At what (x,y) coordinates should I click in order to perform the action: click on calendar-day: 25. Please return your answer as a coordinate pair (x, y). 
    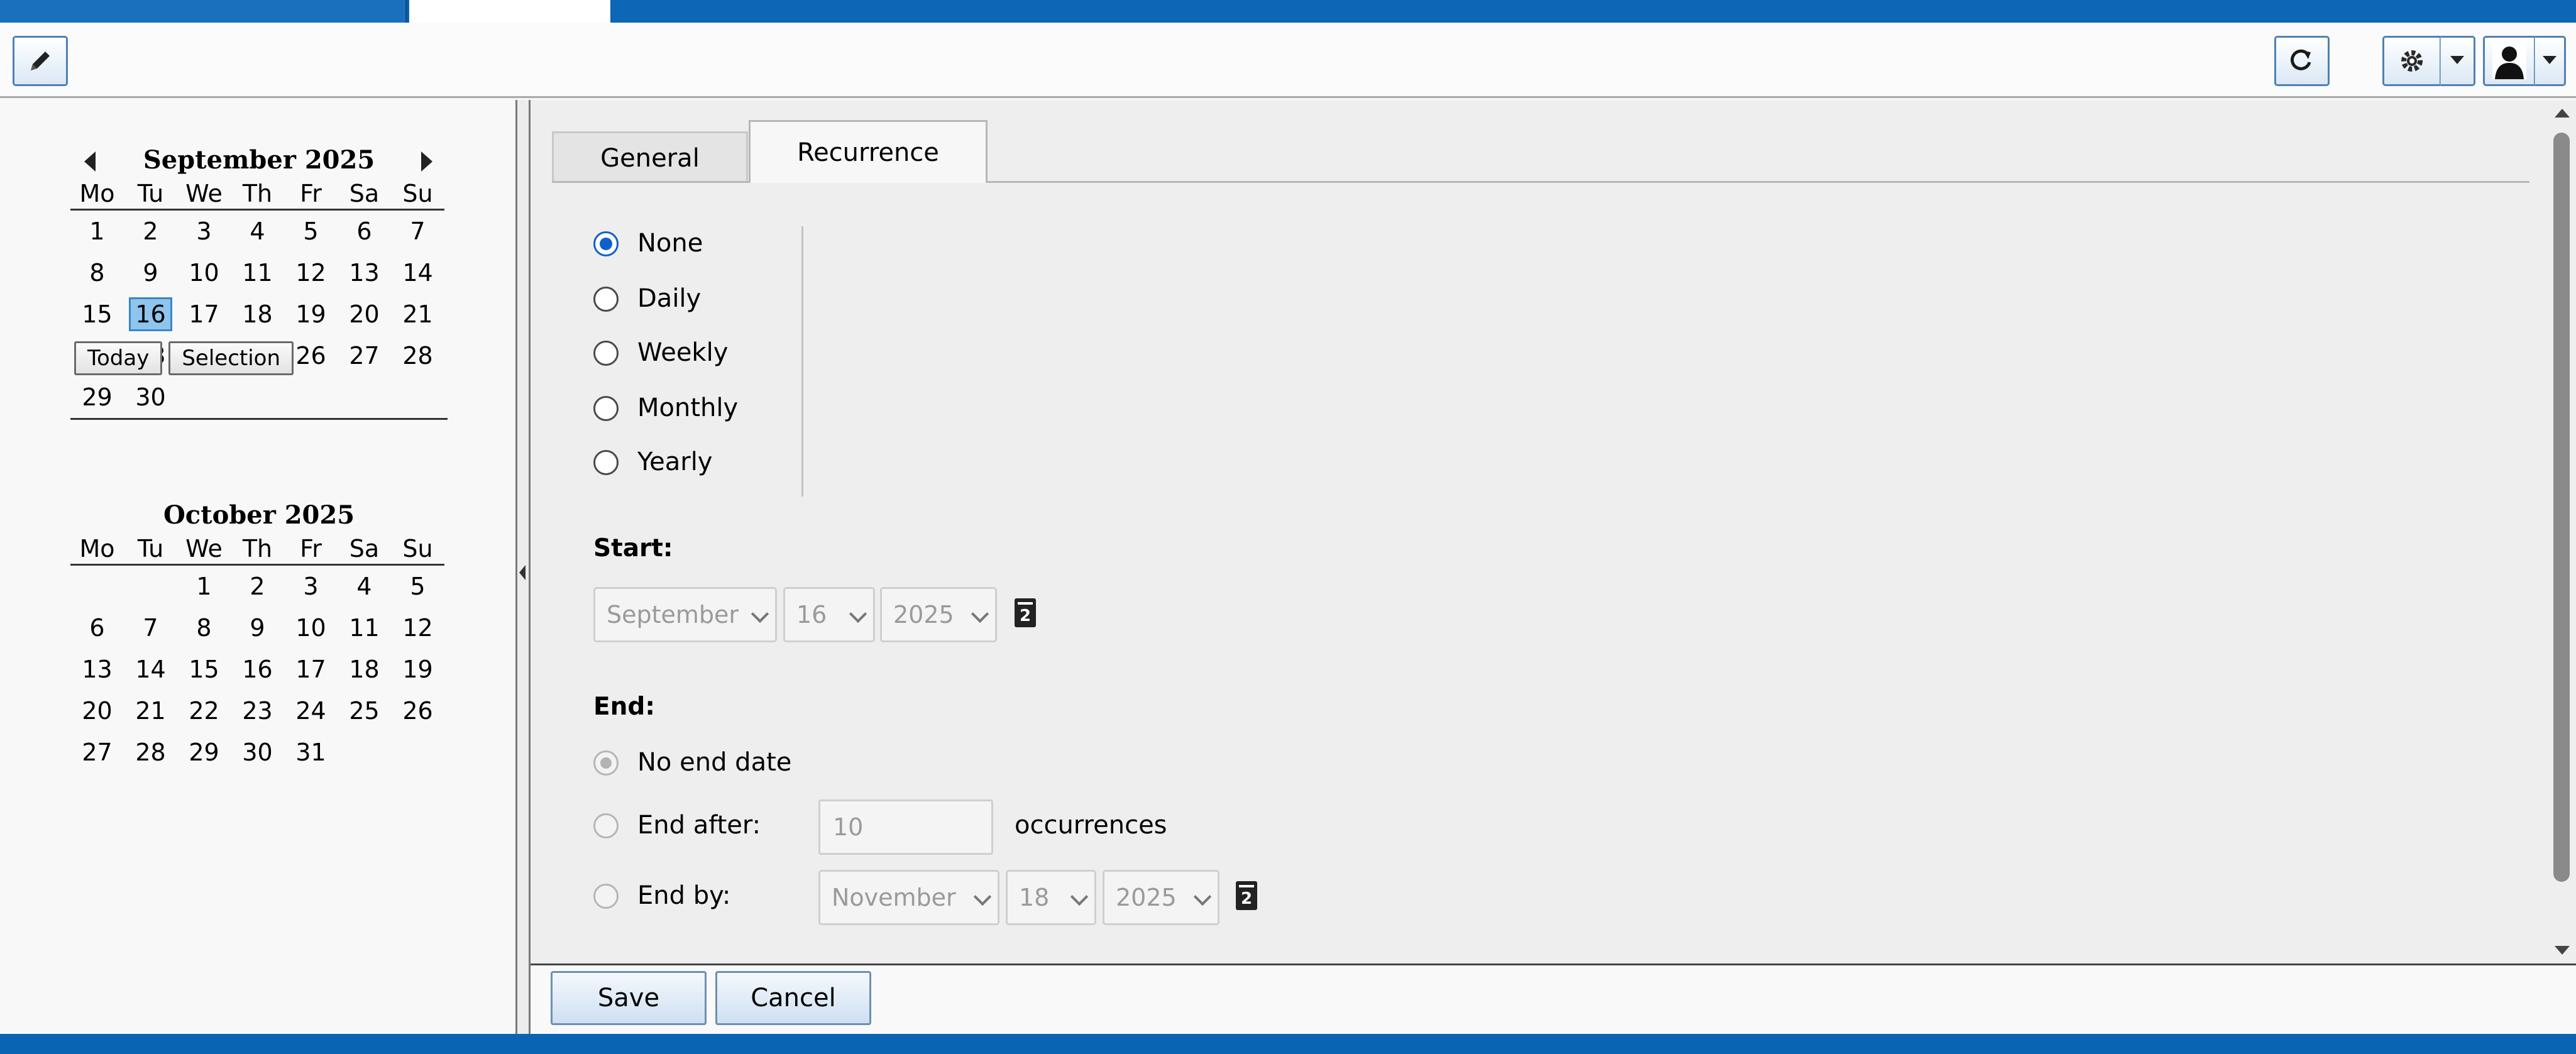
    Looking at the image, I should click on (365, 711).